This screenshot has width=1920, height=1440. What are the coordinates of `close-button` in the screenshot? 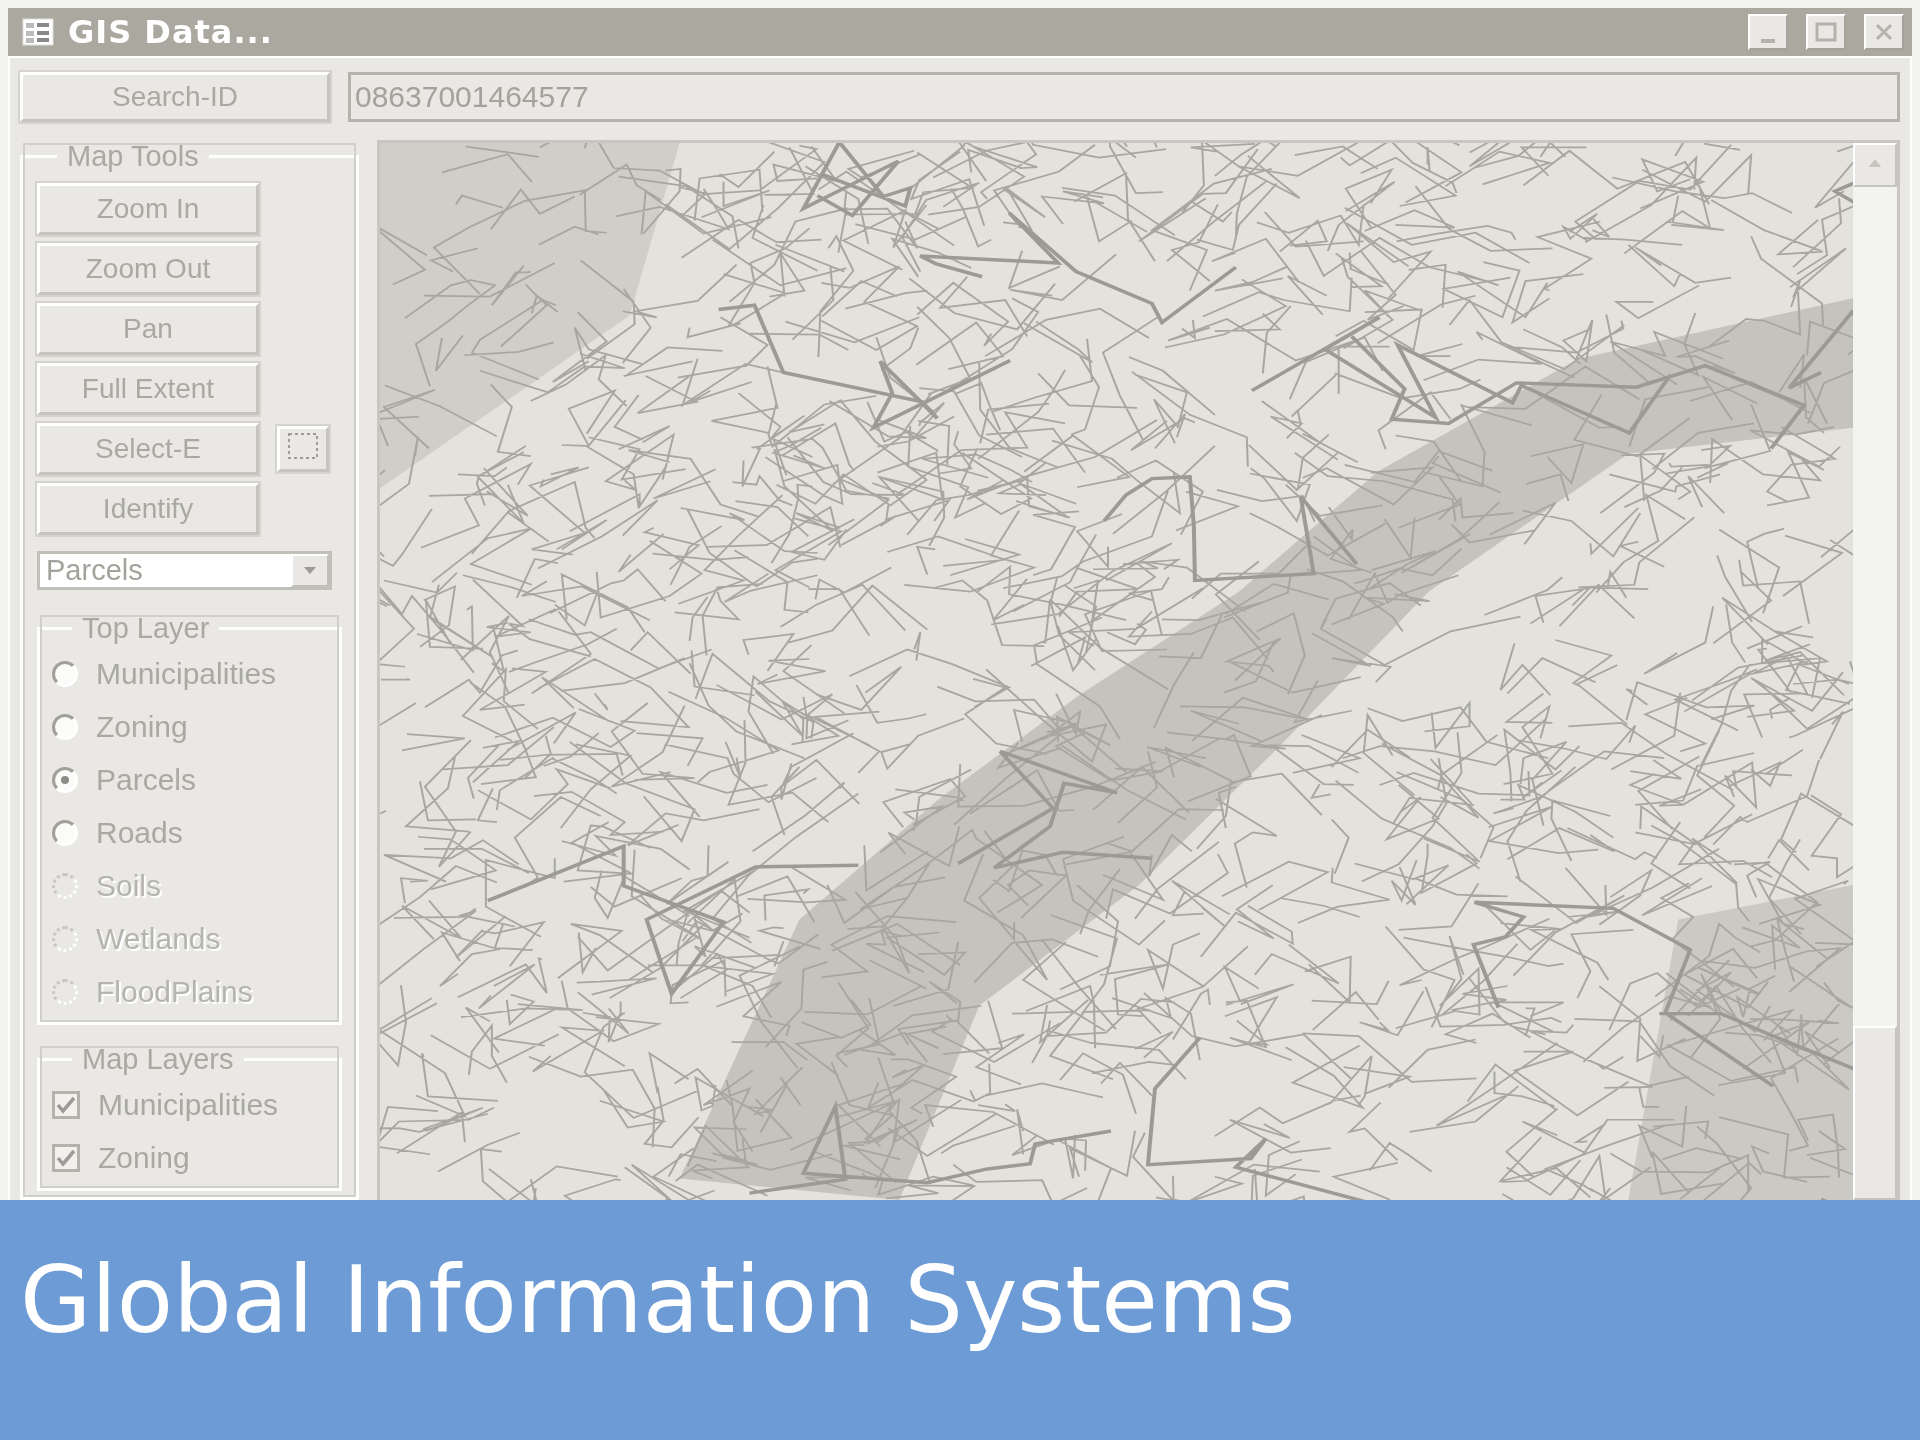 It's located at (1884, 32).